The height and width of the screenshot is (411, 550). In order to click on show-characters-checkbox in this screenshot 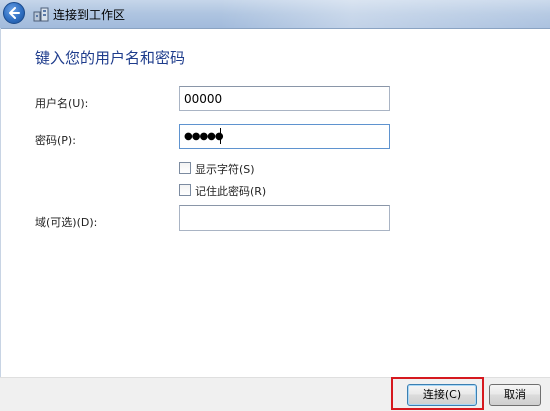, I will do `click(185, 168)`.